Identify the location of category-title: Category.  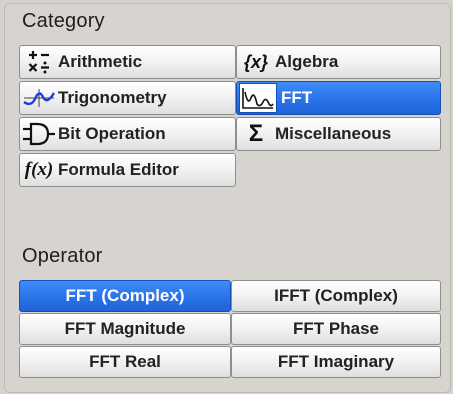
(63, 21).